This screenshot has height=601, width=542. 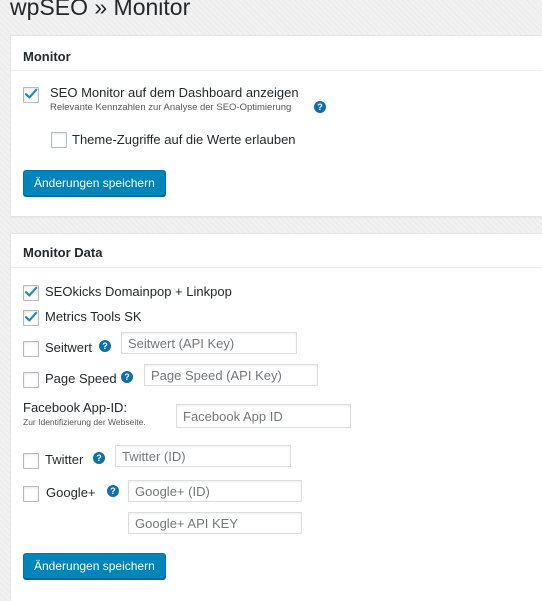 I want to click on twitter-id-input, so click(x=203, y=456).